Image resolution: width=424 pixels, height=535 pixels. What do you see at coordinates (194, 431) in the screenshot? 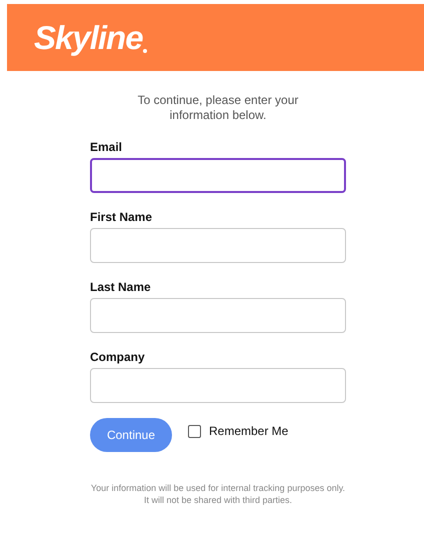
I see `checkbox` at bounding box center [194, 431].